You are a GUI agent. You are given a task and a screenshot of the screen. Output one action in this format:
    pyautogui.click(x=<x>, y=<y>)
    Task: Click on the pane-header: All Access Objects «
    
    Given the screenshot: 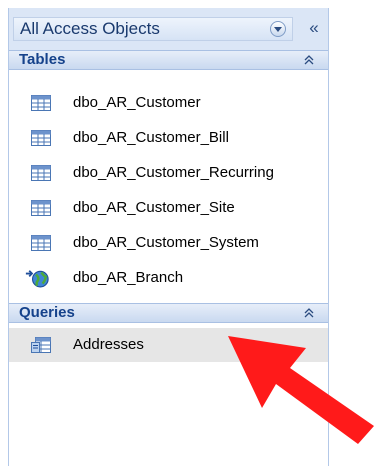 What is the action you would take?
    pyautogui.click(x=168, y=29)
    